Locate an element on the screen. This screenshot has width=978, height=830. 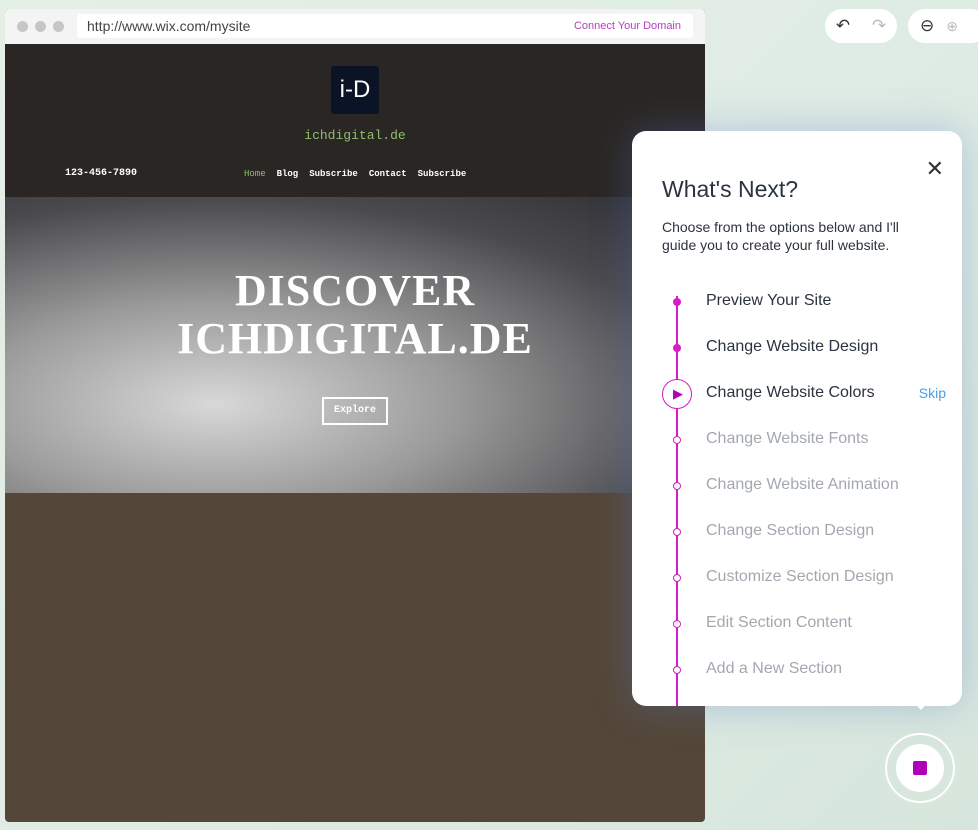
play-icon: ▶ is located at coordinates (677, 394).